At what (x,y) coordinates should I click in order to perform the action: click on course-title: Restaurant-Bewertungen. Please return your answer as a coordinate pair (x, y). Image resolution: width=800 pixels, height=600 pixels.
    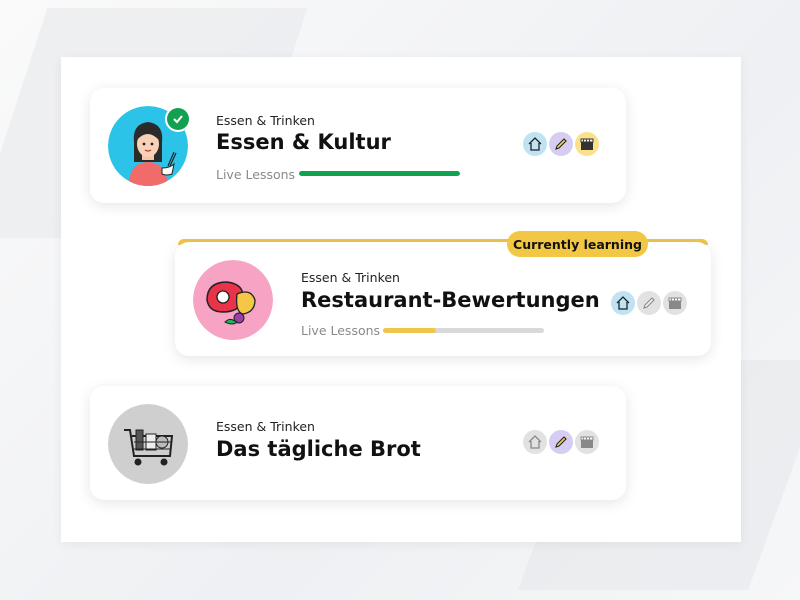
    Looking at the image, I should click on (450, 300).